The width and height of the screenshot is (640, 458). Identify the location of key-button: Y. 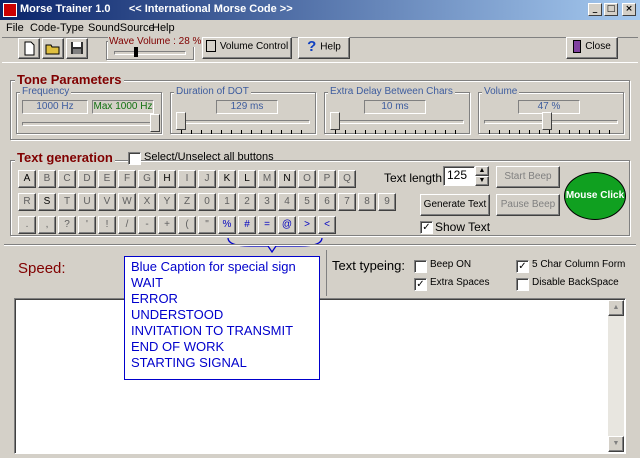
(167, 202).